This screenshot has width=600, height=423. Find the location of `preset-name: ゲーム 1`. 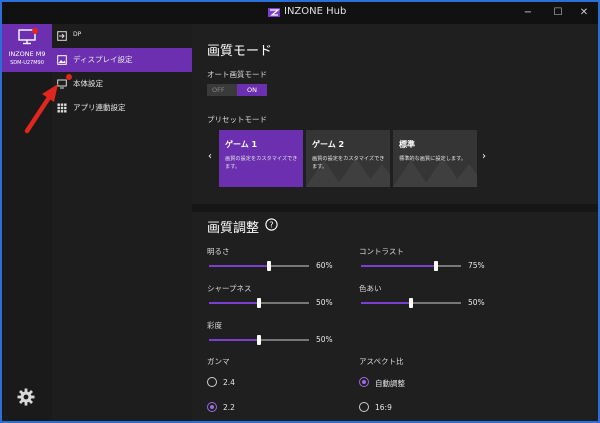

preset-name: ゲーム 1 is located at coordinates (241, 144).